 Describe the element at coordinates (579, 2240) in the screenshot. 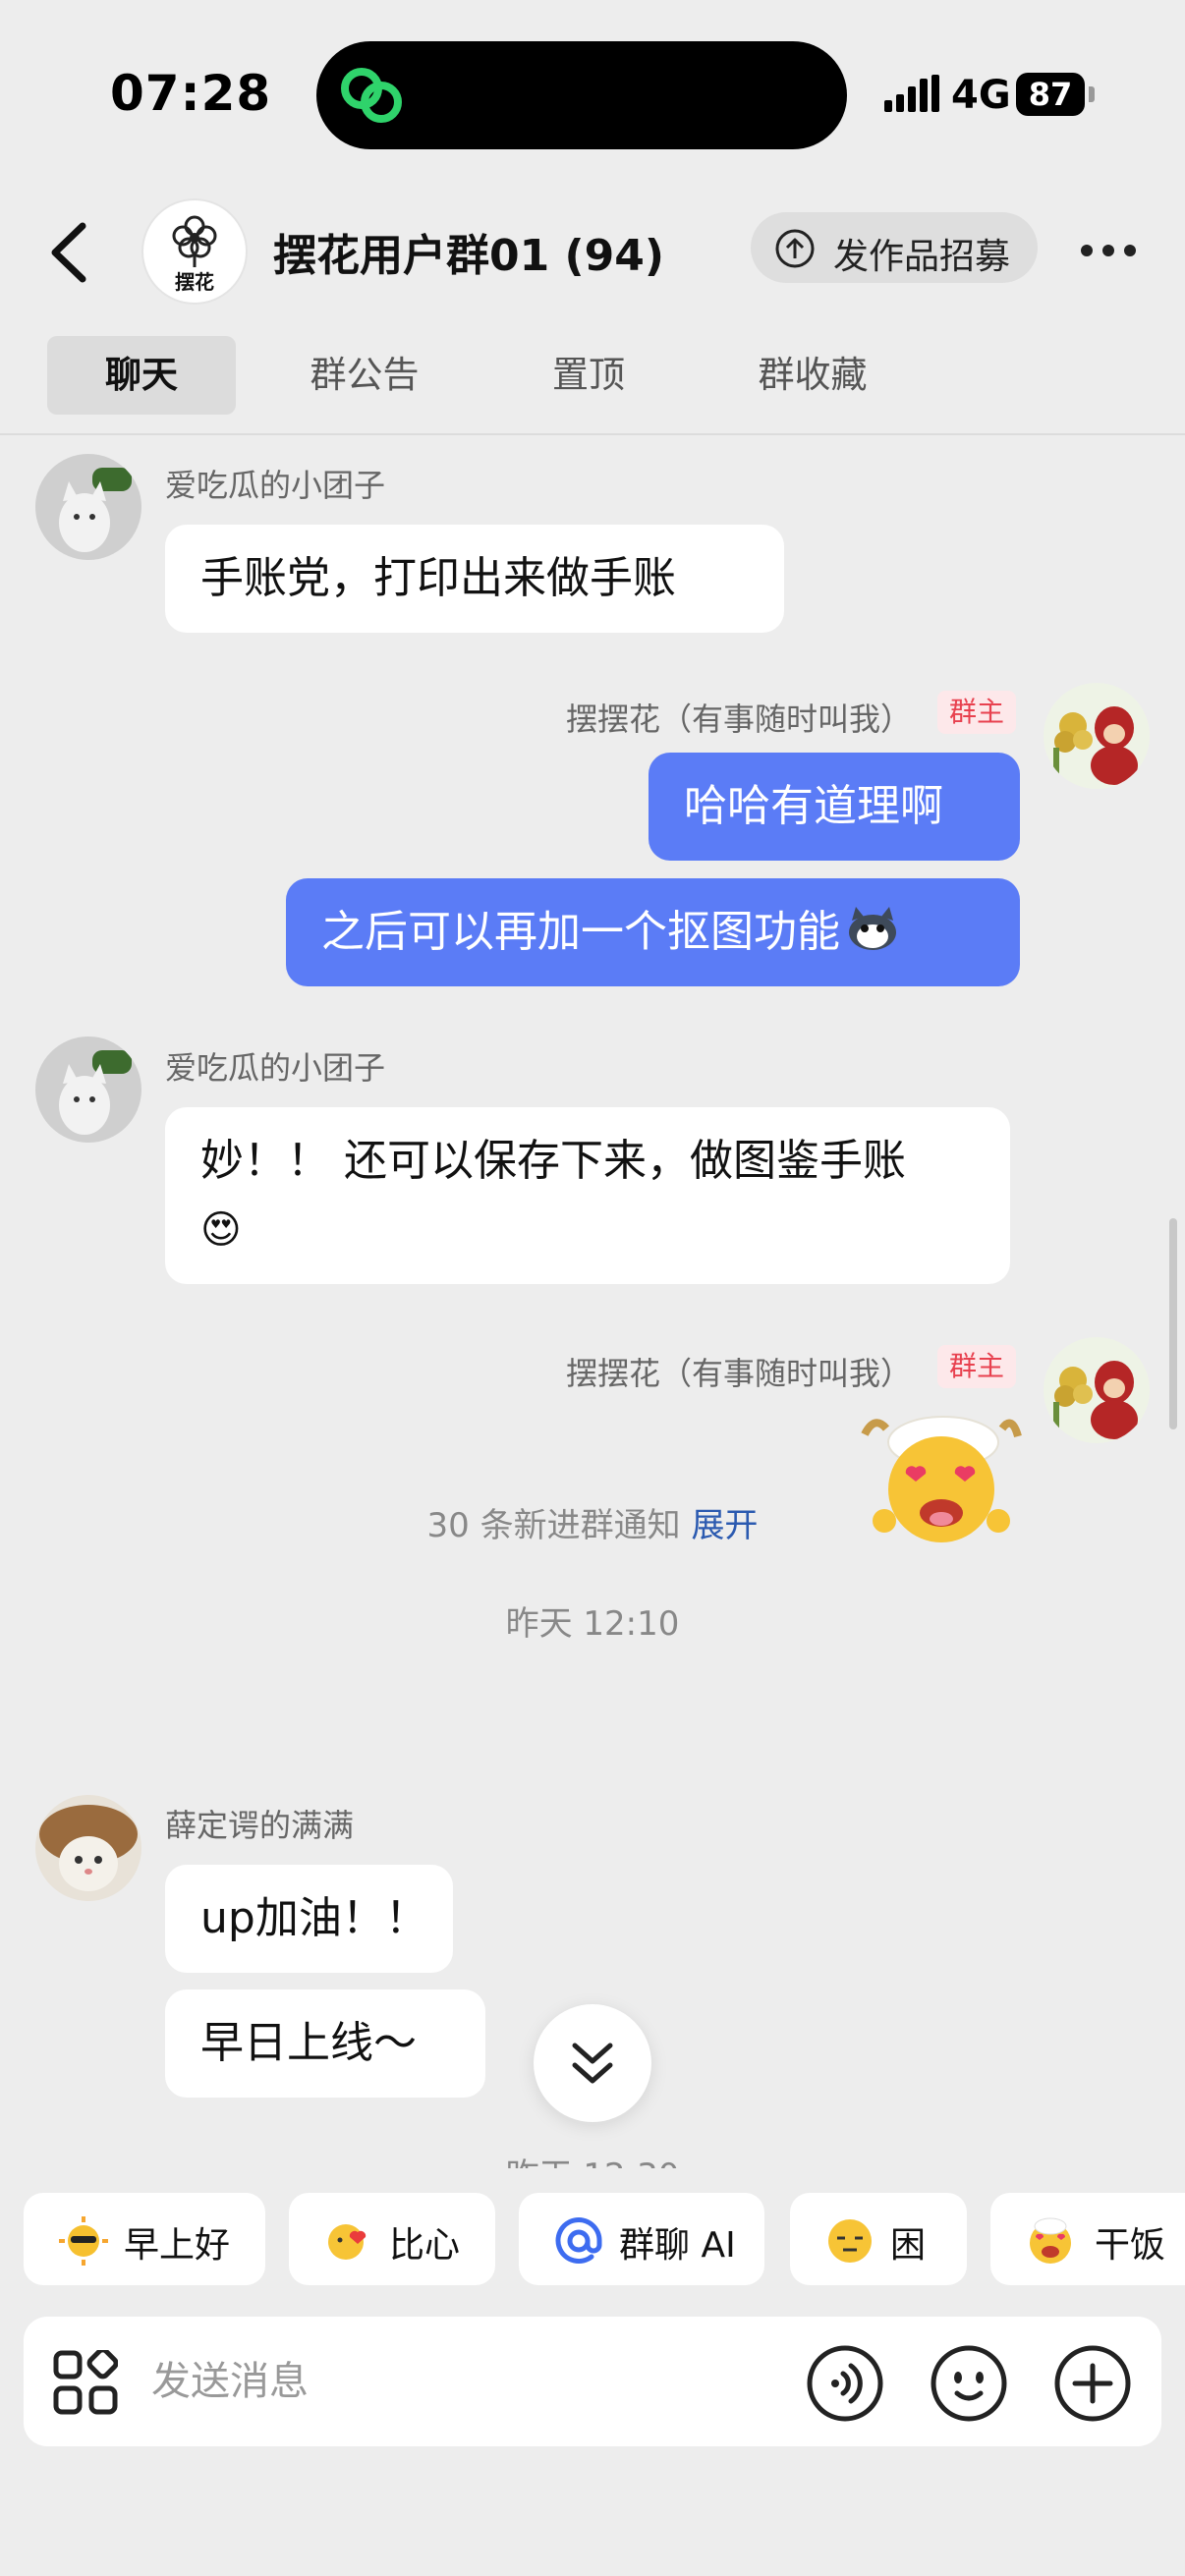

I see `at-sign-icon` at that location.